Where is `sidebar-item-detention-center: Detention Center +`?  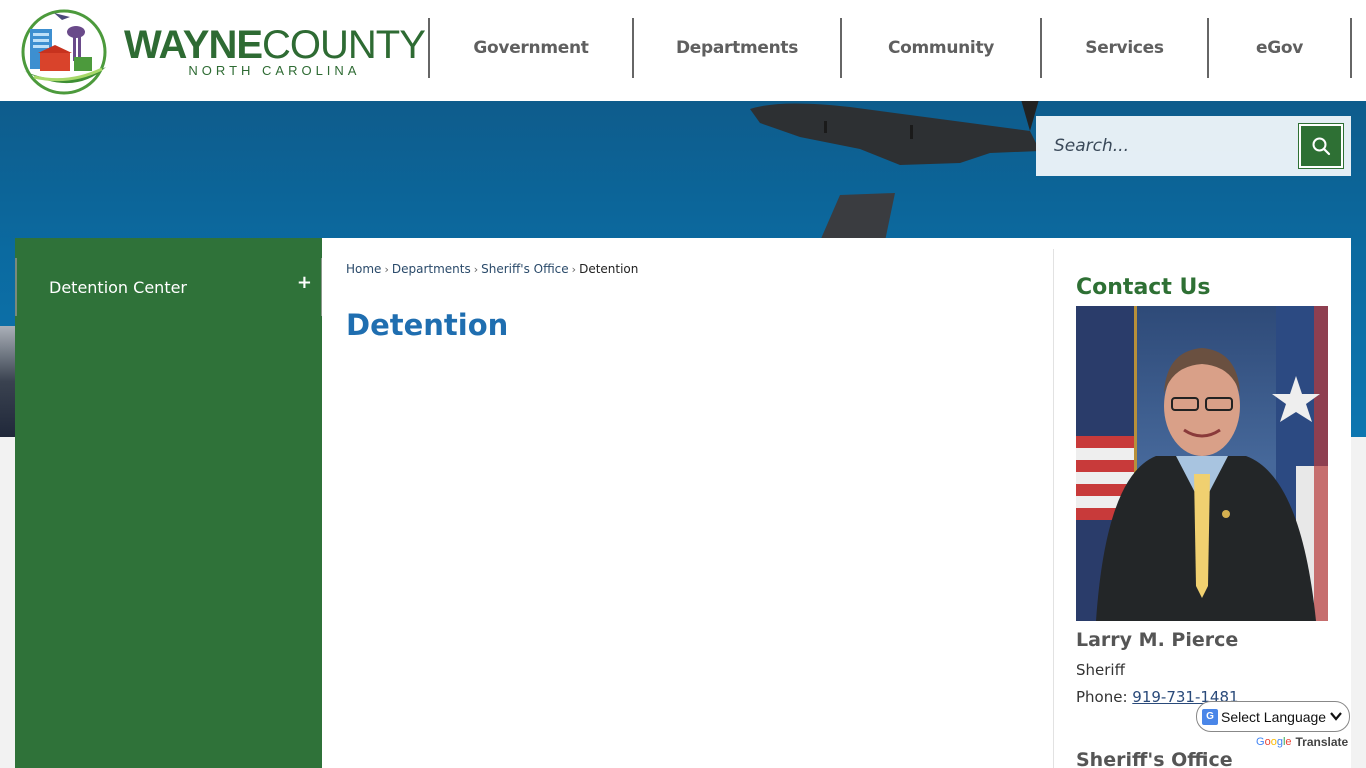
sidebar-item-detention-center: Detention Center + is located at coordinates (168, 287).